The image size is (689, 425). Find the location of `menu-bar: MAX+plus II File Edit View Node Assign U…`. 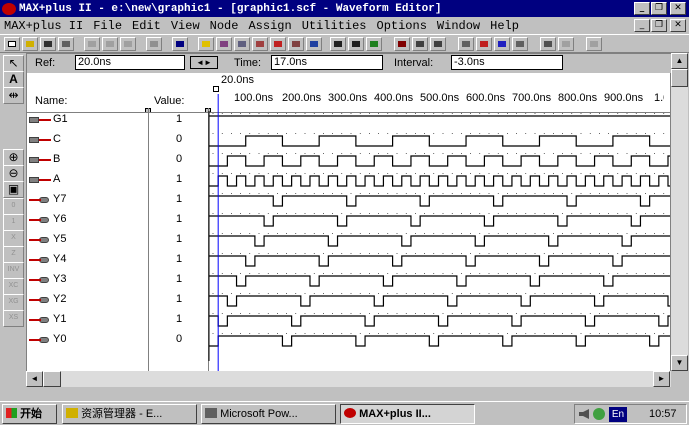

menu-bar: MAX+plus II File Edit View Node Assign U… is located at coordinates (344, 25).